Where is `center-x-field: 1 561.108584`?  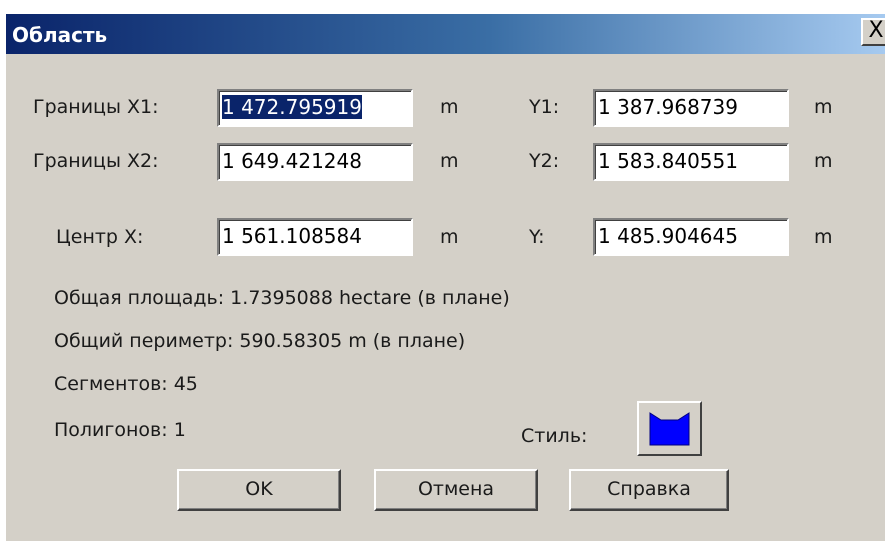 center-x-field: 1 561.108584 is located at coordinates (315, 237).